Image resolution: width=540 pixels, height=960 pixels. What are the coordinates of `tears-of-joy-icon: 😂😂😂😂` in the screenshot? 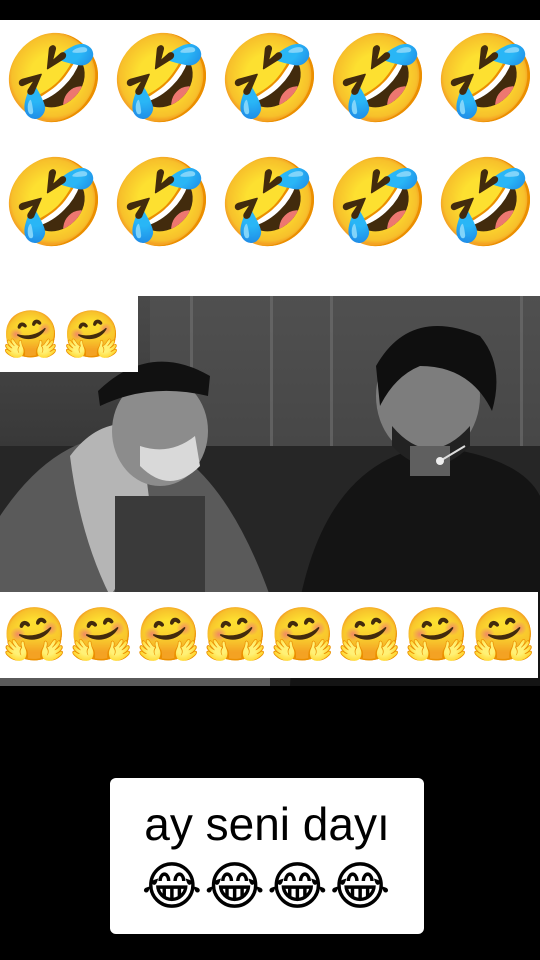 It's located at (267, 887).